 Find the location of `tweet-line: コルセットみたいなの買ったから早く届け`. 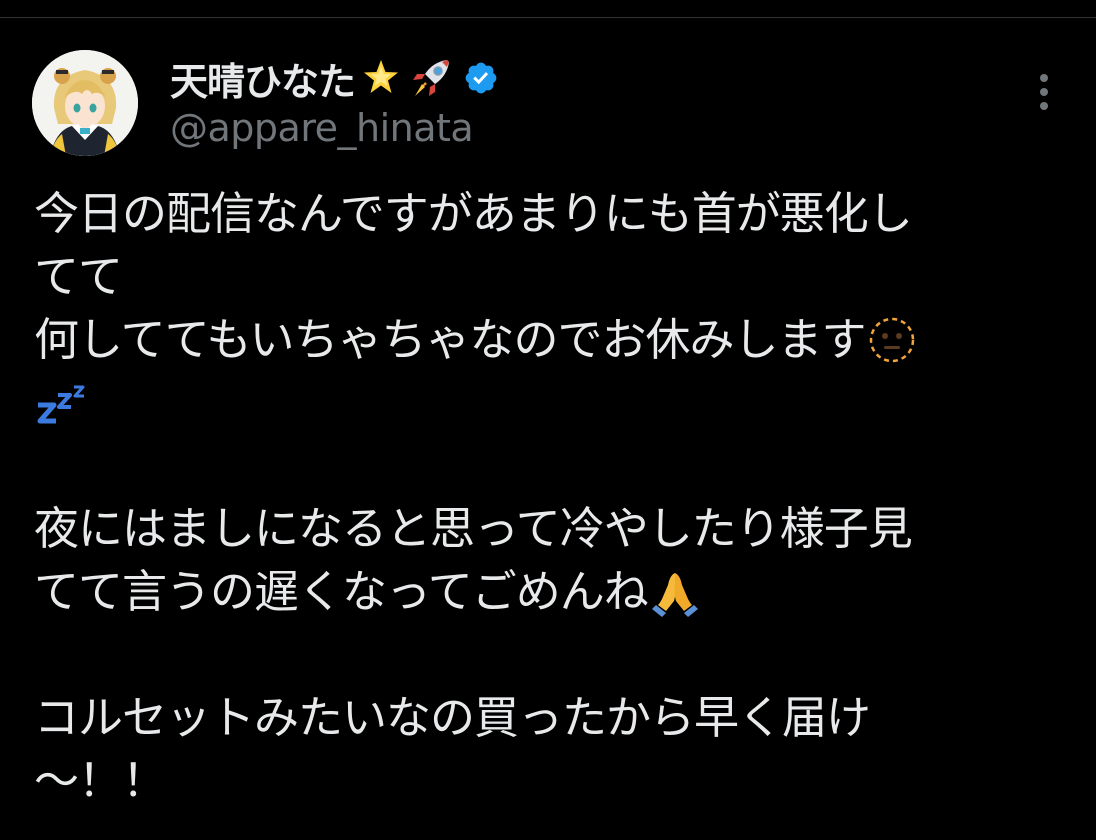

tweet-line: コルセットみたいなの買ったから早く届け is located at coordinates (452, 717).